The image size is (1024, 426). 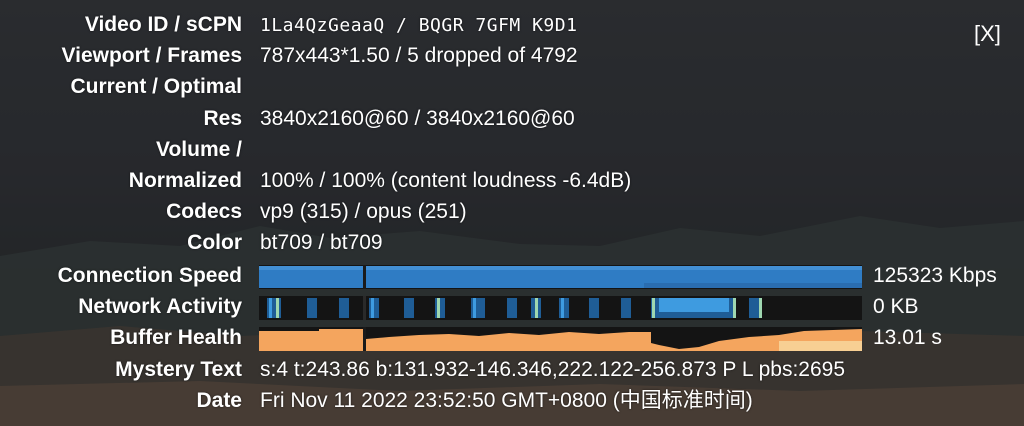 What do you see at coordinates (560, 277) in the screenshot?
I see `connection-speed-graph` at bounding box center [560, 277].